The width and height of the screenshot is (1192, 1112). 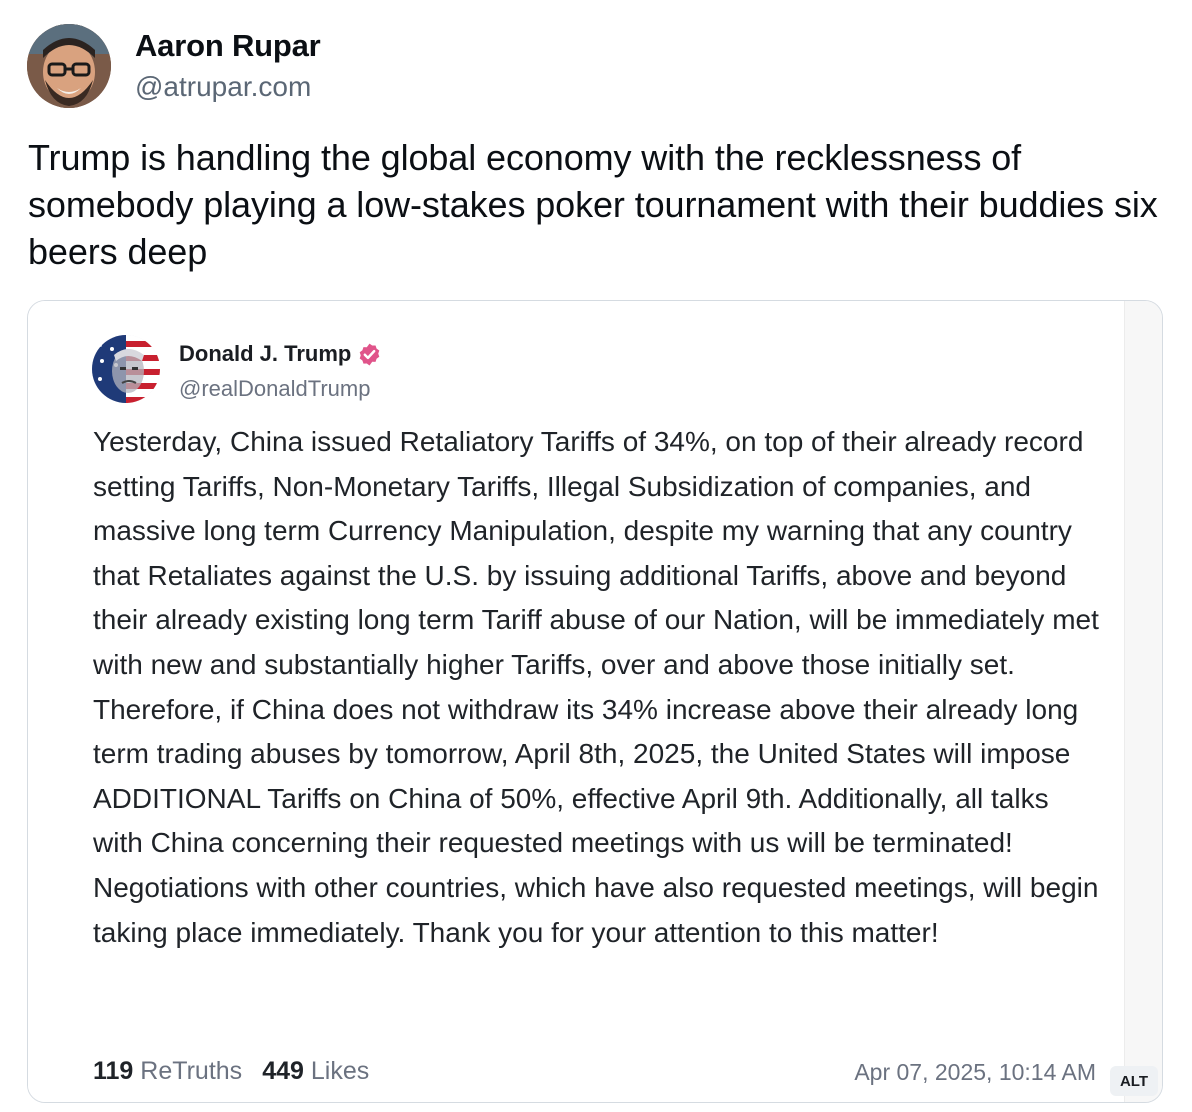 I want to click on author-avatar, so click(x=69, y=66).